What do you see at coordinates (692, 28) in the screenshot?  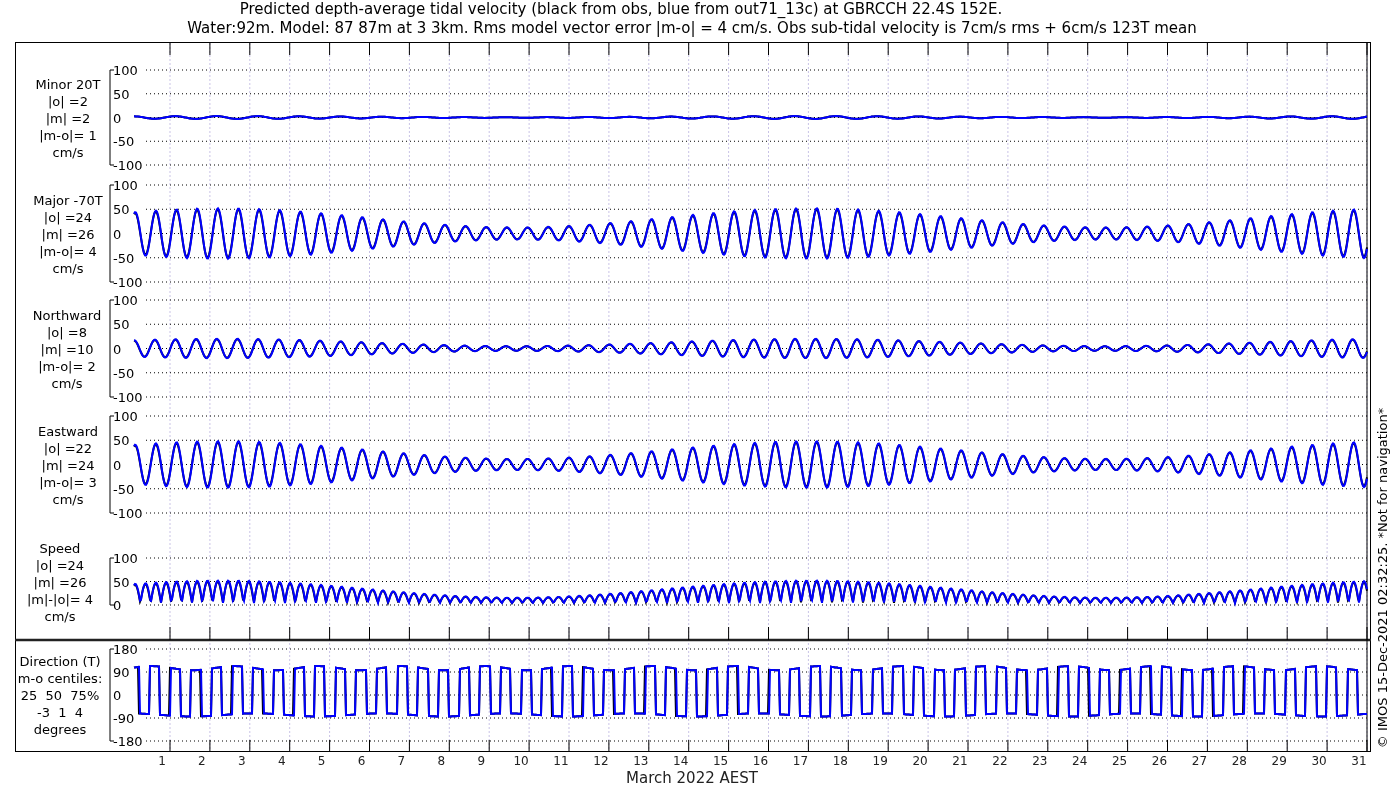 I see `chart-title: Water:92m. Model: 87 87m at 3 3km. Rms model vector error |m-o| = 4 cm/s. Obs sub-tidal velocity is 7cm/s rms + 6cm/s 123T mean` at bounding box center [692, 28].